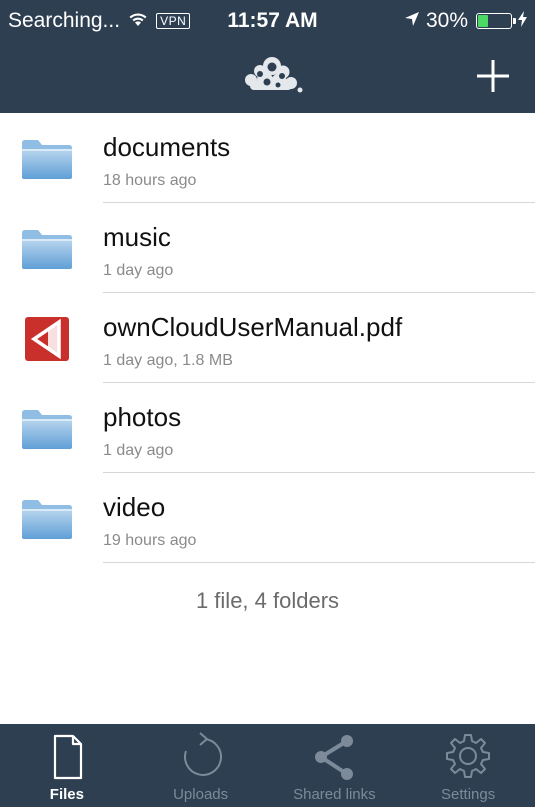 The image size is (535, 807). Describe the element at coordinates (496, 21) in the screenshot. I see `battery-icon` at that location.